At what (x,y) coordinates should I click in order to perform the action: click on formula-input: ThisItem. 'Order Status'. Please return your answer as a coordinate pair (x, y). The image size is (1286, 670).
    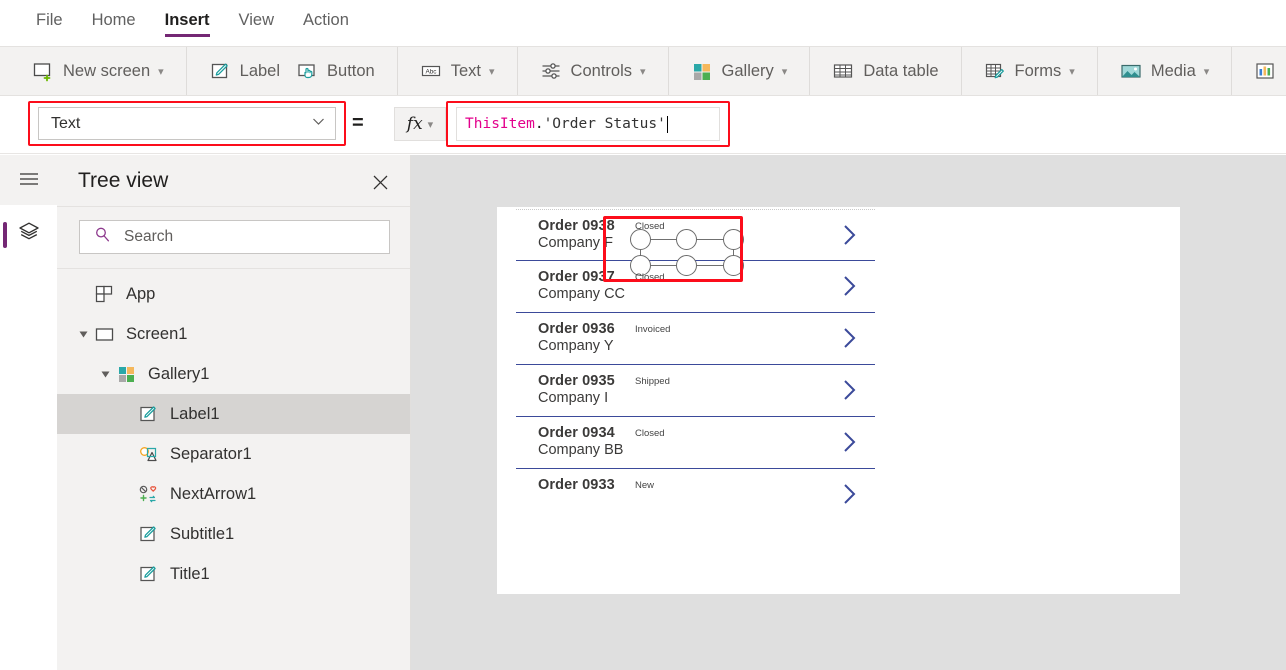
    Looking at the image, I should click on (588, 124).